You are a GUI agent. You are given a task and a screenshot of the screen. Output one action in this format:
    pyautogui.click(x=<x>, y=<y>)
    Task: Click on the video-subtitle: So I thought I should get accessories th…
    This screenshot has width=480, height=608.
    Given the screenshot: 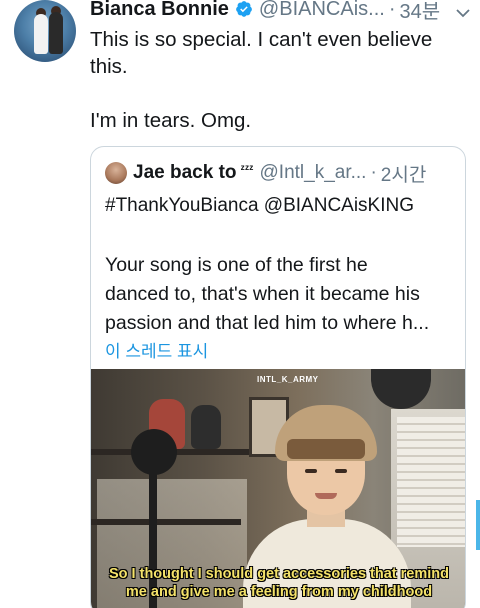 What is the action you would take?
    pyautogui.click(x=278, y=583)
    